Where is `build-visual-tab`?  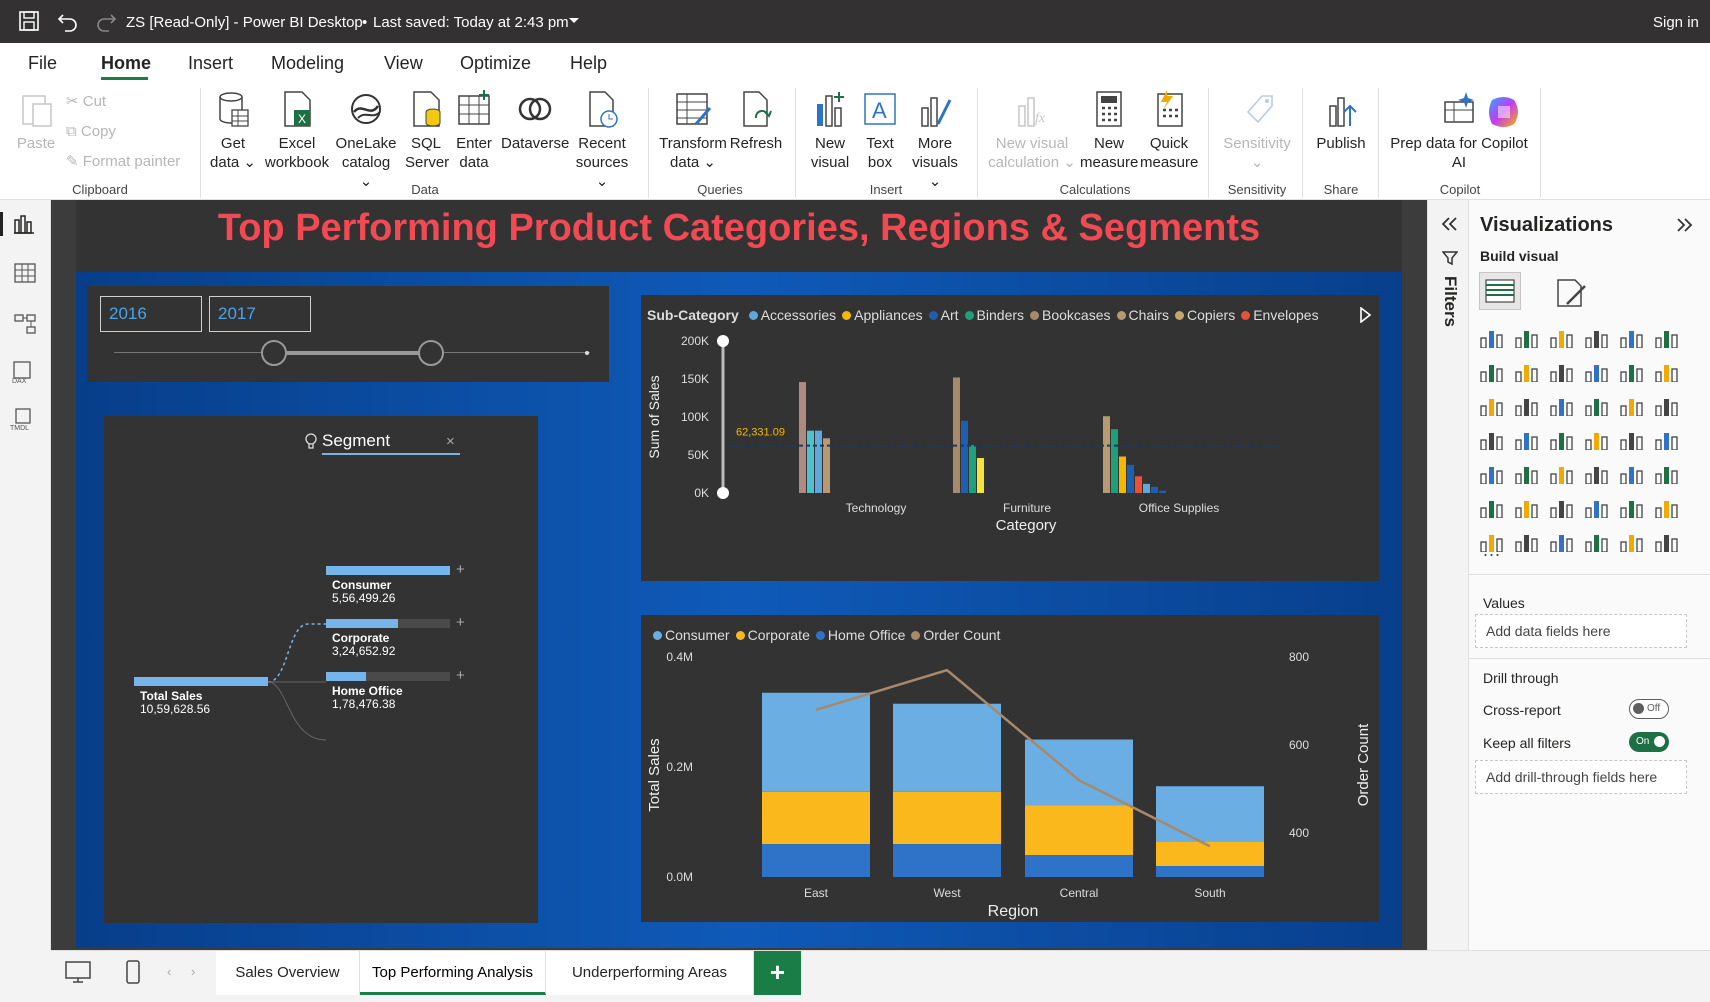 build-visual-tab is located at coordinates (1500, 291).